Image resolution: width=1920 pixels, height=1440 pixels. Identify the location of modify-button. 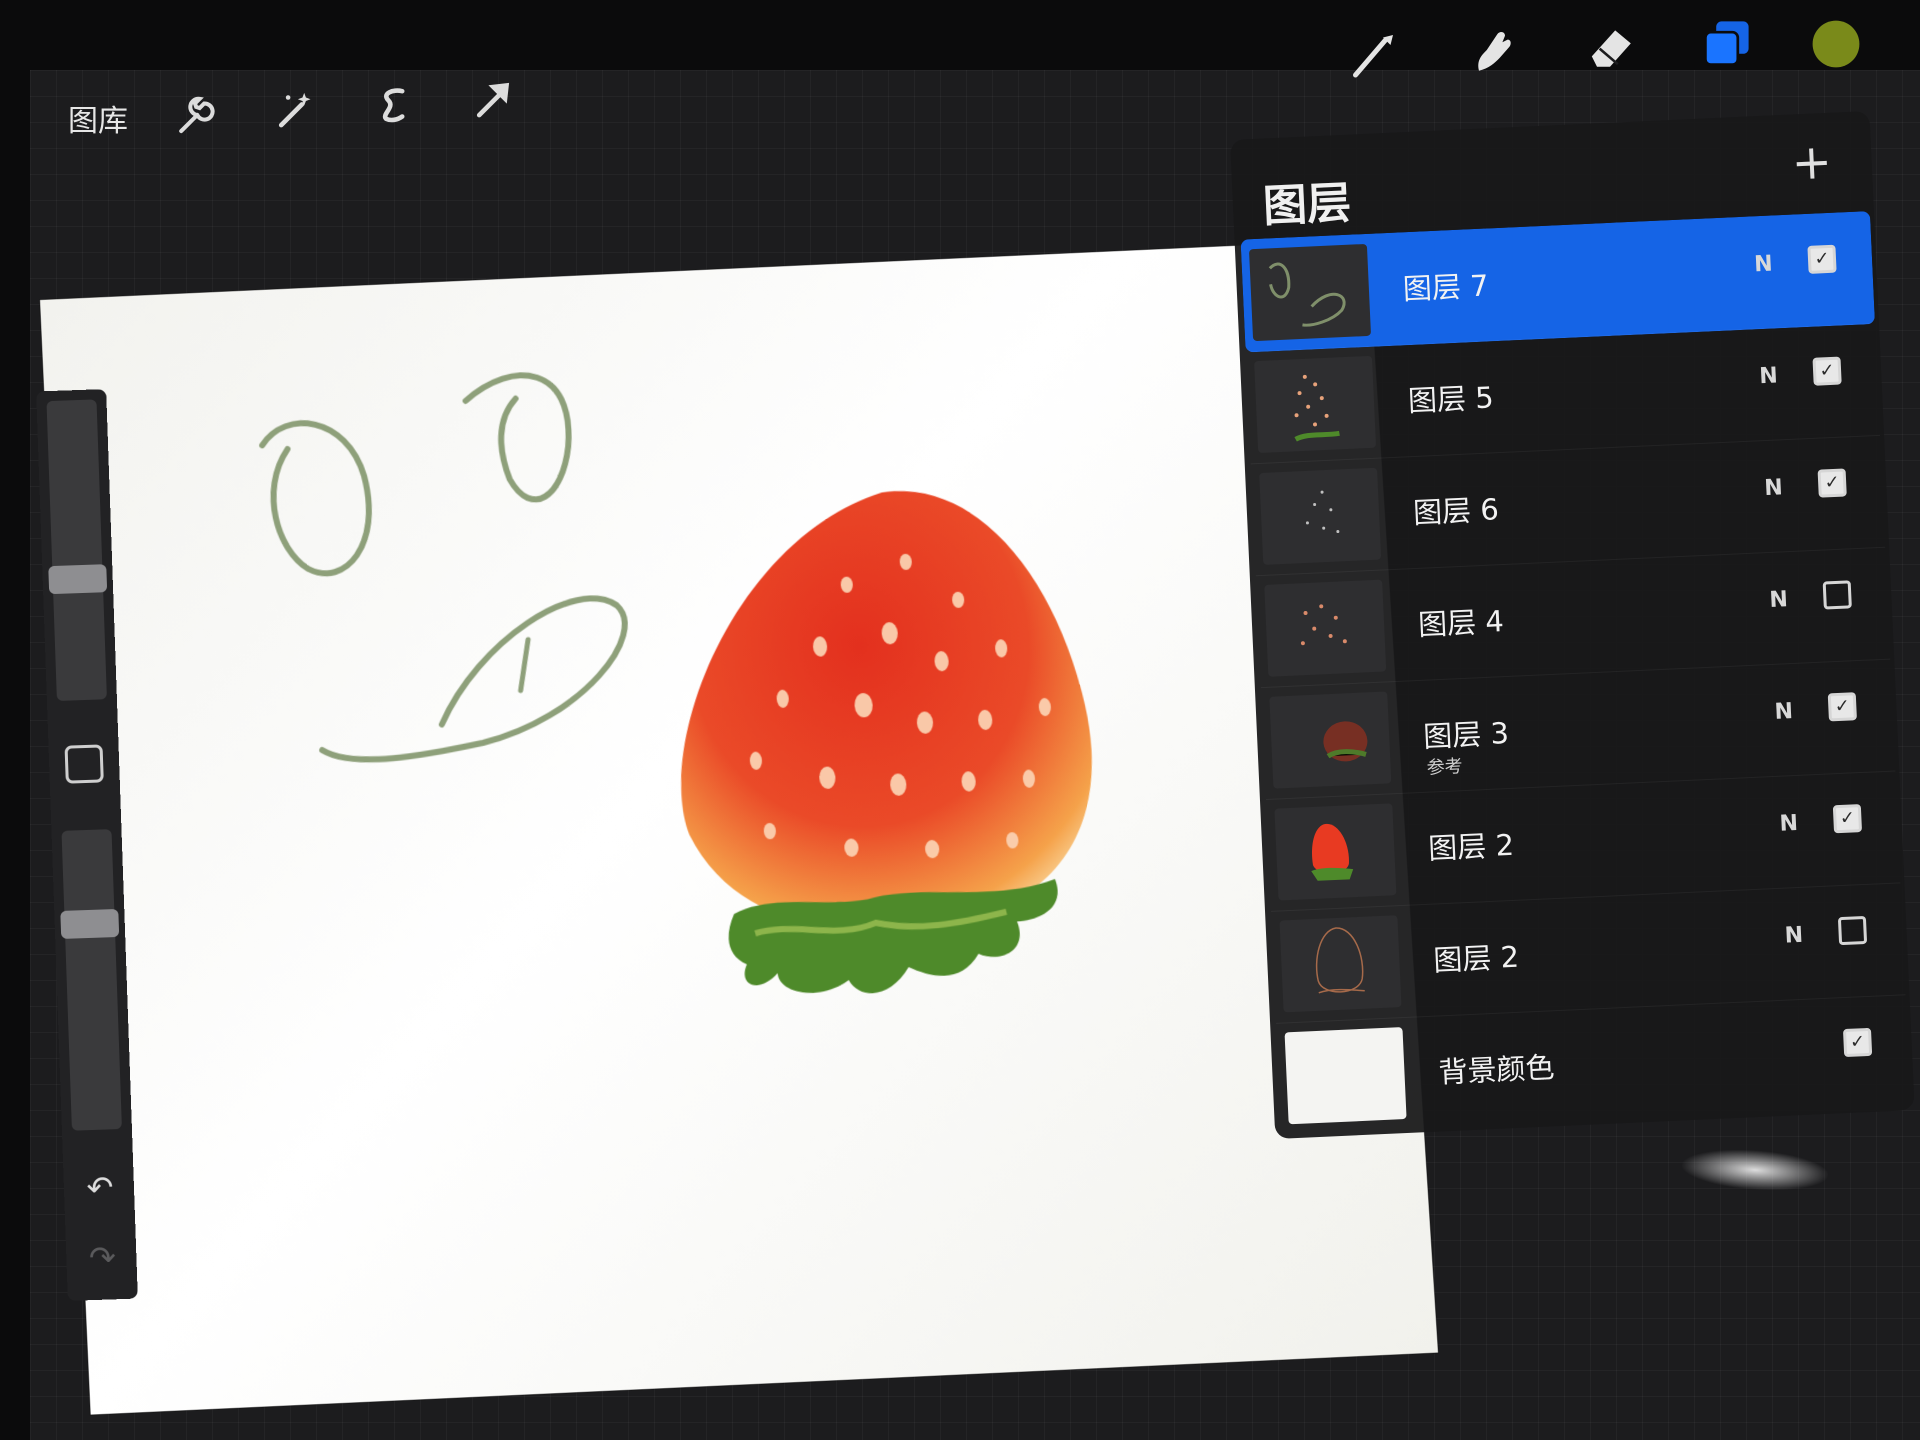
(84, 764).